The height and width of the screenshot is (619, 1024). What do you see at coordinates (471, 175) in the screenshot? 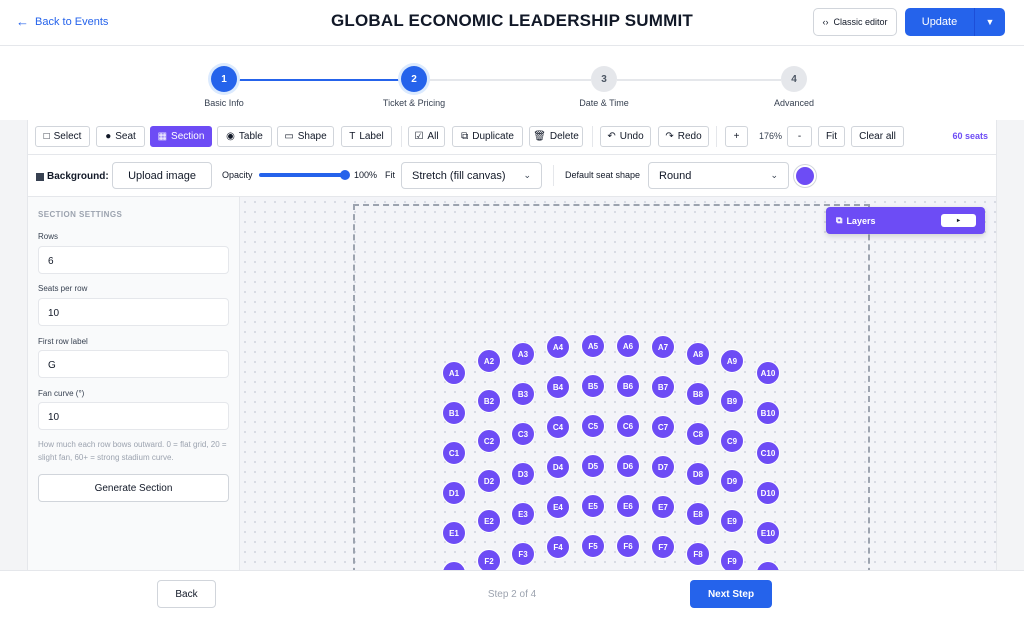
I see `fit-mode-select: Stretch (fill canvas) ⌄` at bounding box center [471, 175].